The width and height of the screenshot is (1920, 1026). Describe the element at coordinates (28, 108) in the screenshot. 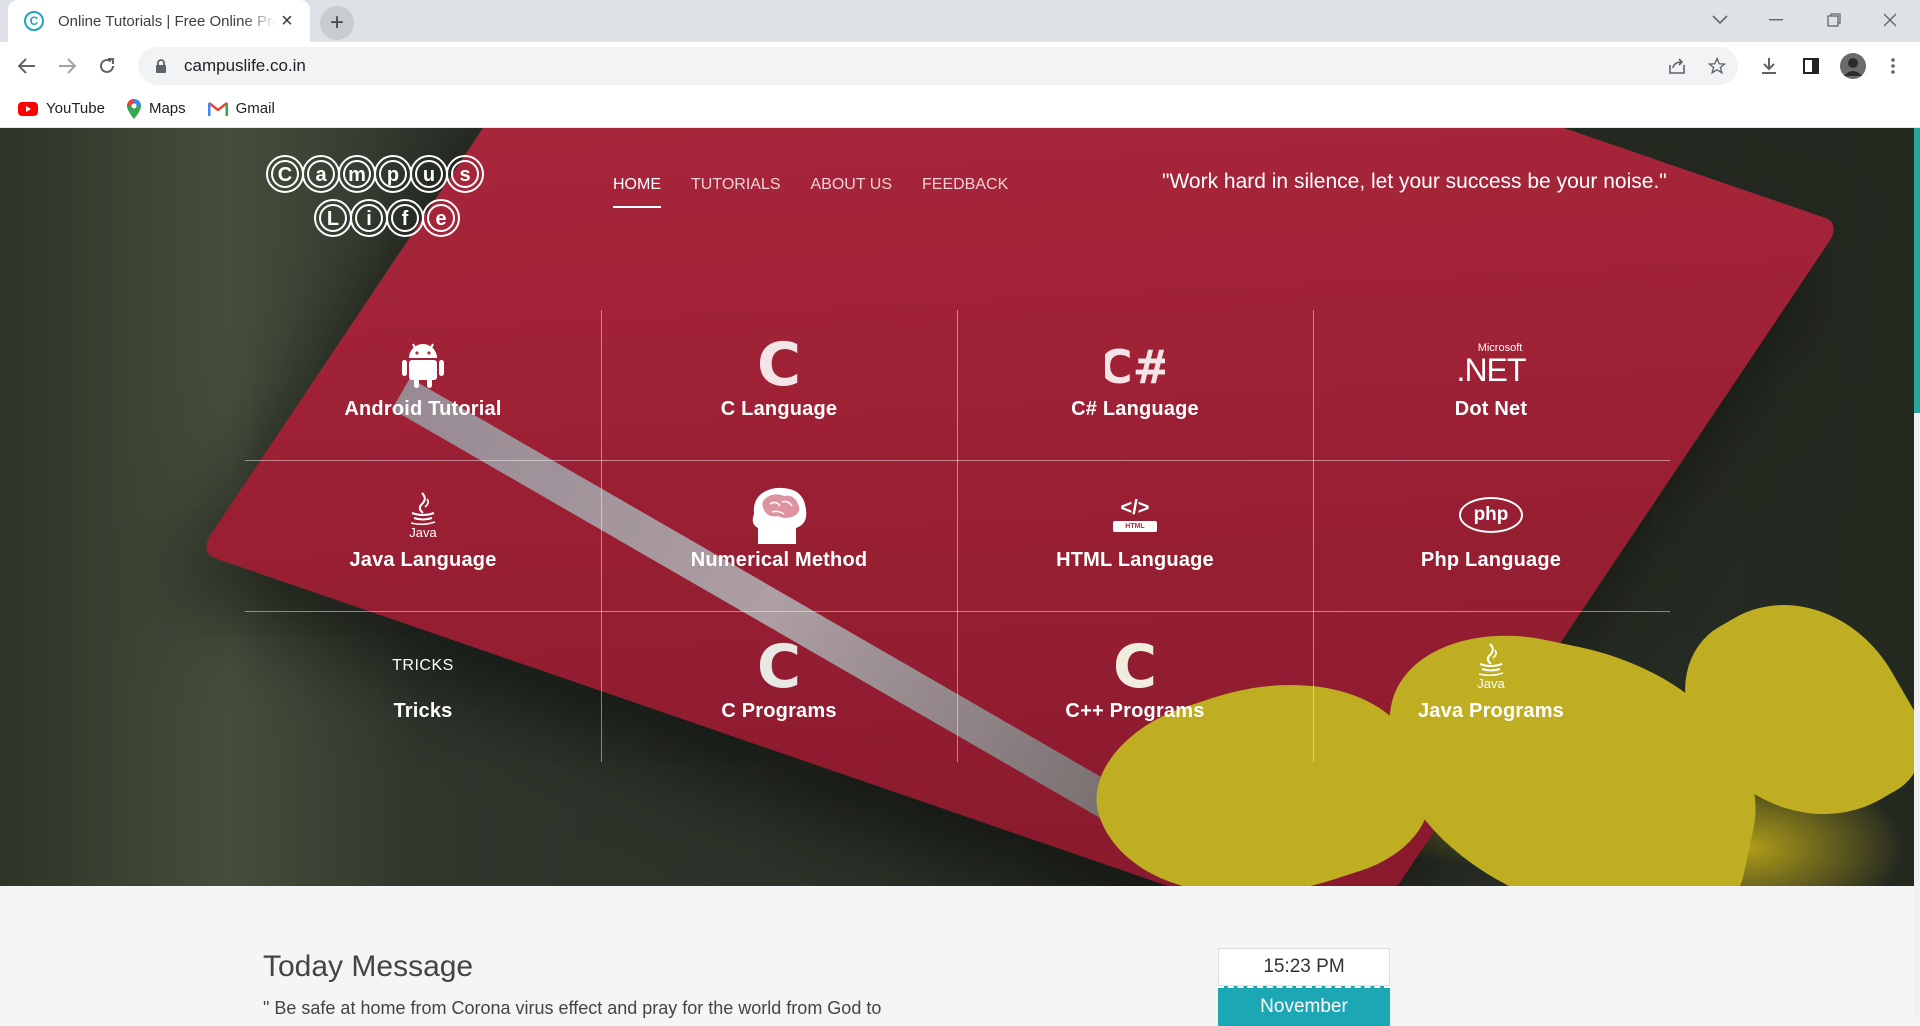

I see `youtube-icon` at that location.